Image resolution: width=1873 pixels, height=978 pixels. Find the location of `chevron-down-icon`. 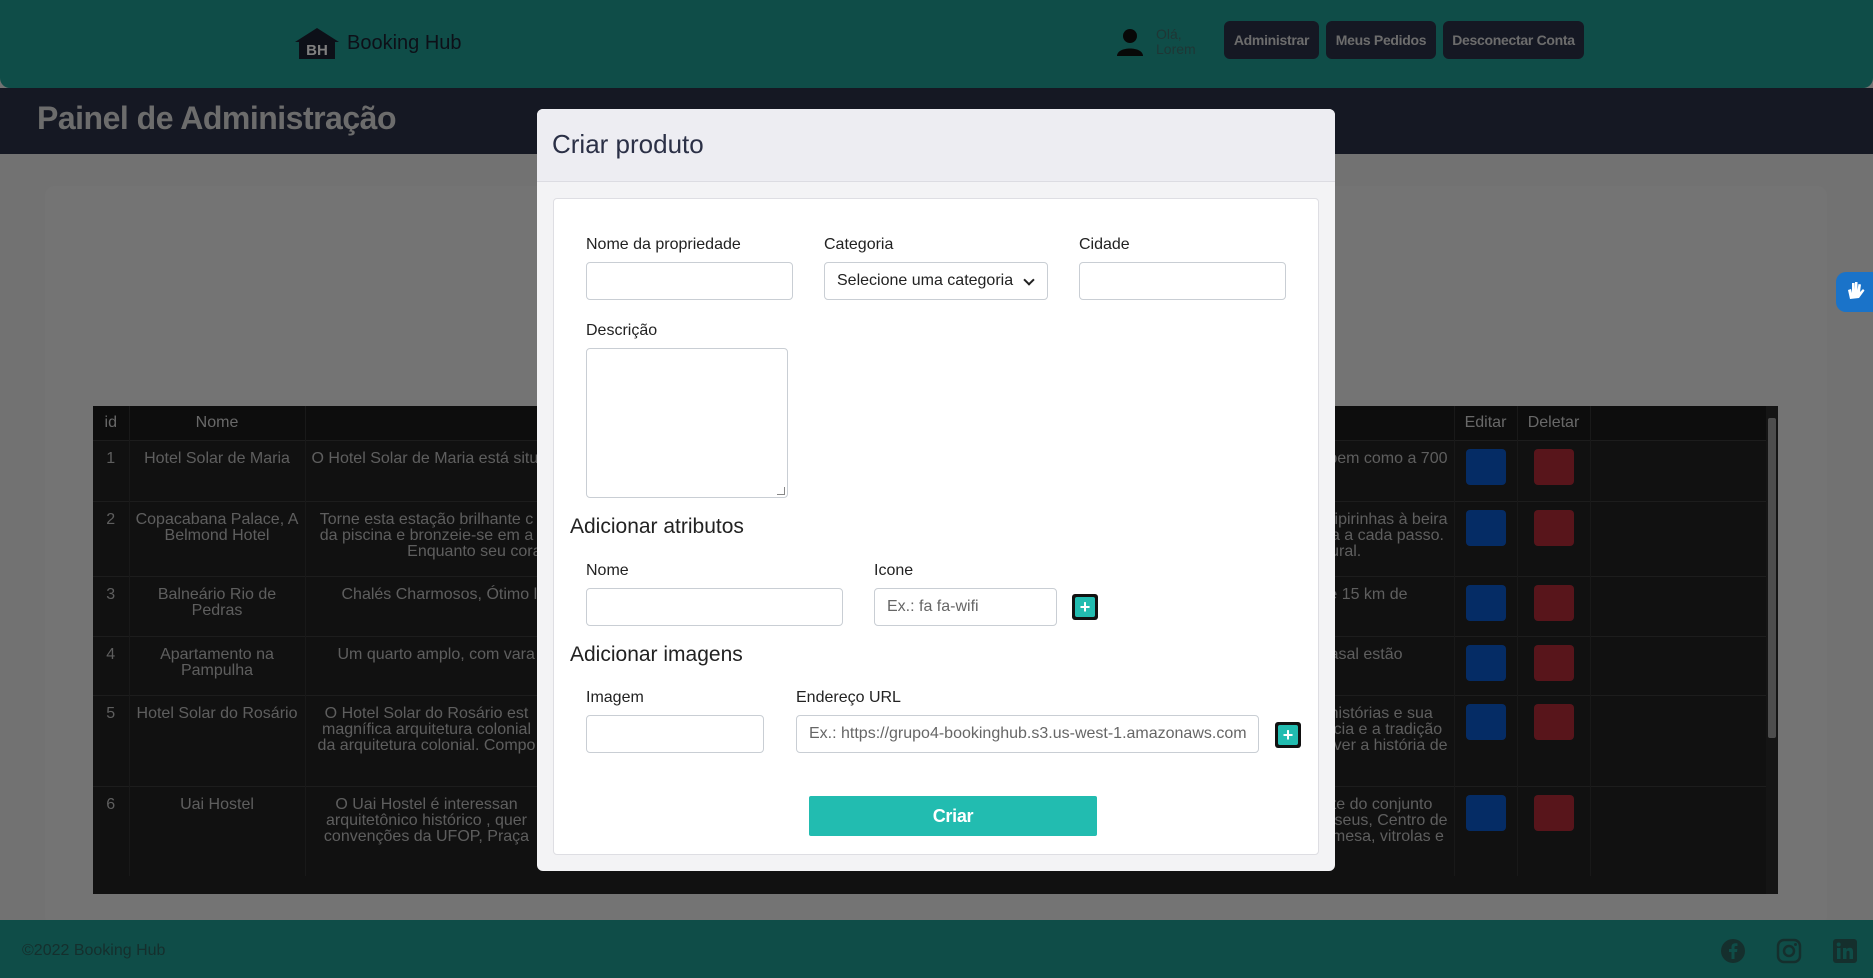

chevron-down-icon is located at coordinates (1029, 280).